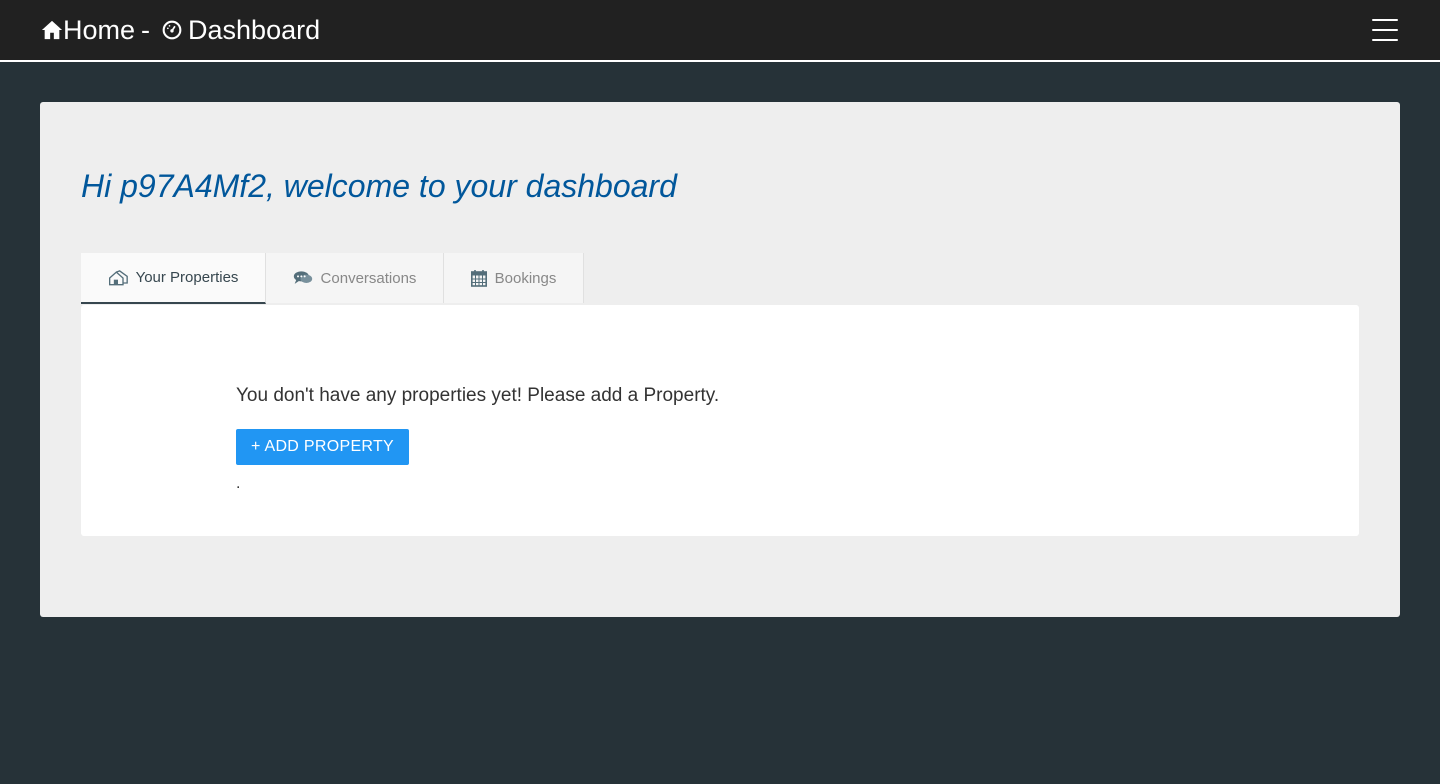 This screenshot has width=1440, height=784. I want to click on tab-label: Conversations, so click(368, 278).